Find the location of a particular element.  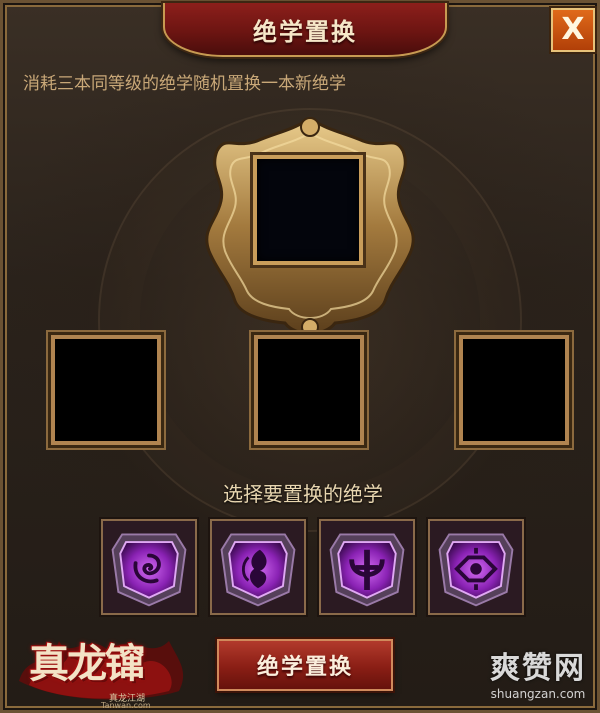

flame-rune-icon is located at coordinates (258, 567).